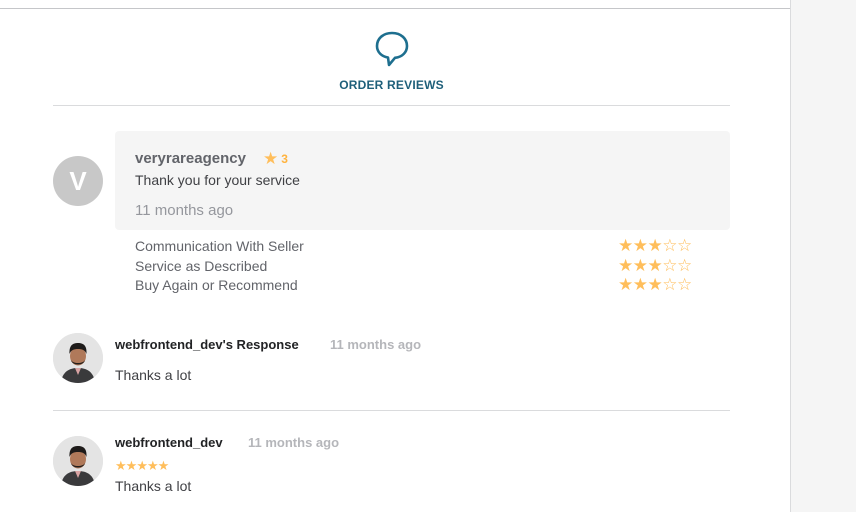  What do you see at coordinates (219, 246) in the screenshot?
I see `breakdown-label: Communication With Seller` at bounding box center [219, 246].